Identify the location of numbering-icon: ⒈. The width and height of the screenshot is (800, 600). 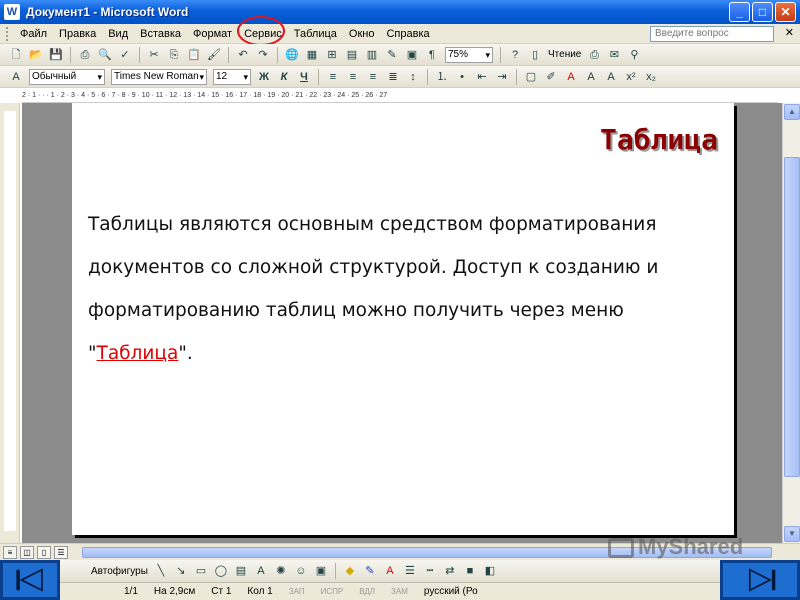
(442, 77).